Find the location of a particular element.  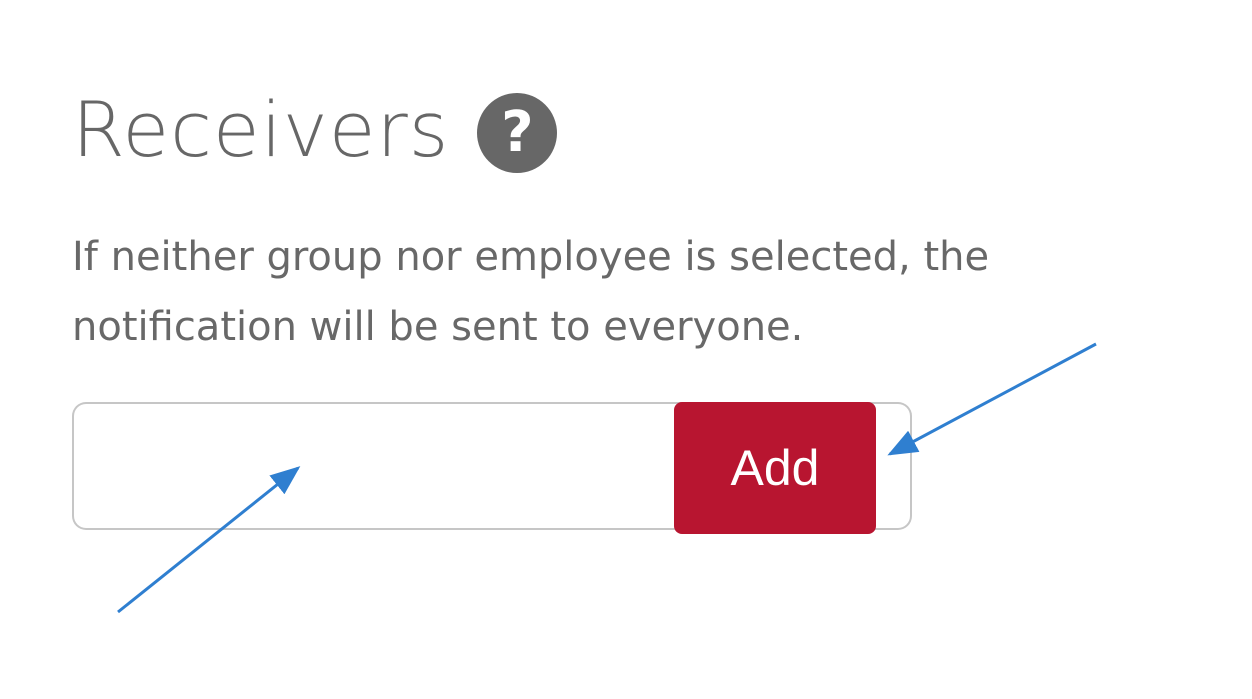

question-mark-glyph: ? is located at coordinates (517, 132).